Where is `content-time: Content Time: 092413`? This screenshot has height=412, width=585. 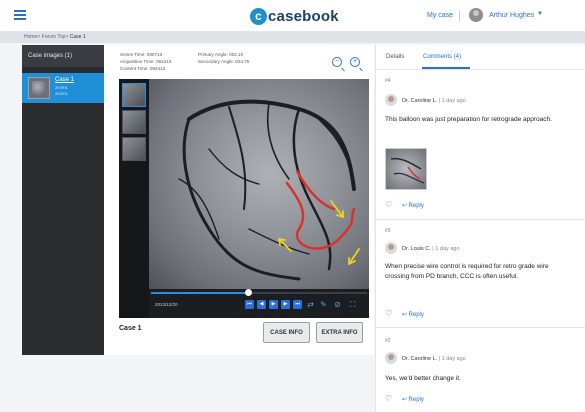 content-time: Content Time: 092413 is located at coordinates (143, 68).